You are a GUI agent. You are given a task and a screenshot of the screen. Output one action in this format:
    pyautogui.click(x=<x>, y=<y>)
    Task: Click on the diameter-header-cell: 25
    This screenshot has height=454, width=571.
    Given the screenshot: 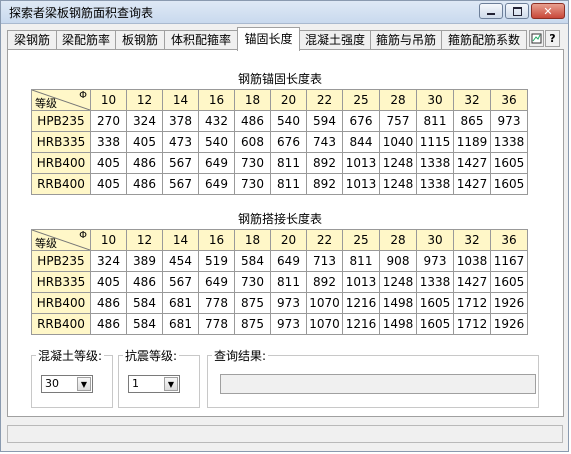 What is the action you would take?
    pyautogui.click(x=361, y=100)
    